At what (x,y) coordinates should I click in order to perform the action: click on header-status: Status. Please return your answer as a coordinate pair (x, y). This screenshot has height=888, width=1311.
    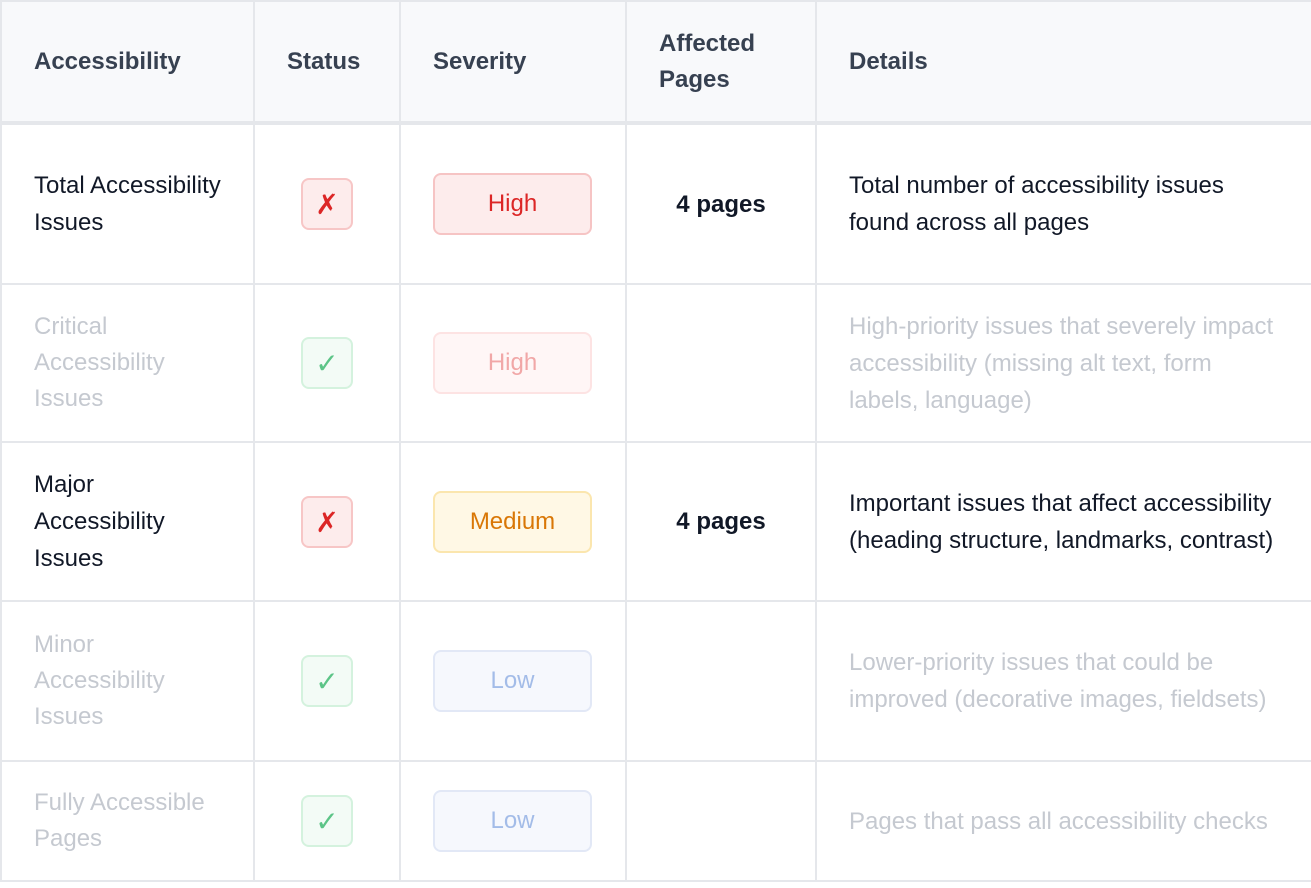
    Looking at the image, I should click on (327, 62).